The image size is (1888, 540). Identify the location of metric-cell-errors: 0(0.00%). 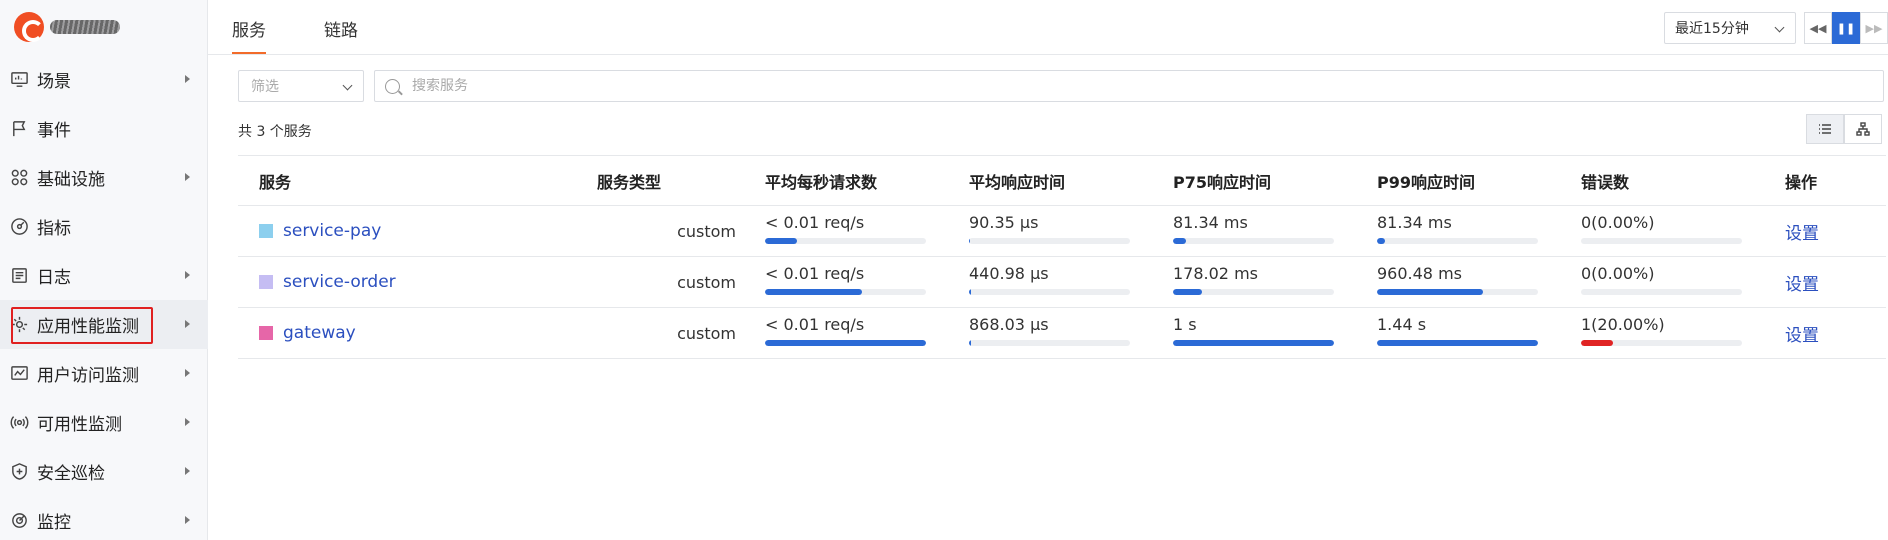
(1683, 228).